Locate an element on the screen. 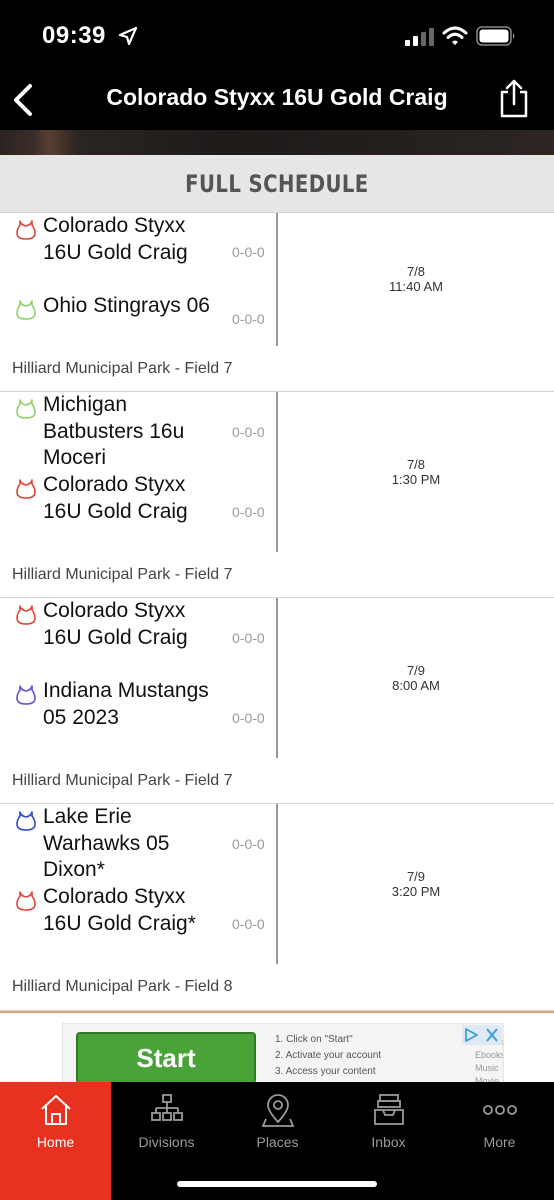  status-time: 09:39 is located at coordinates (74, 35).